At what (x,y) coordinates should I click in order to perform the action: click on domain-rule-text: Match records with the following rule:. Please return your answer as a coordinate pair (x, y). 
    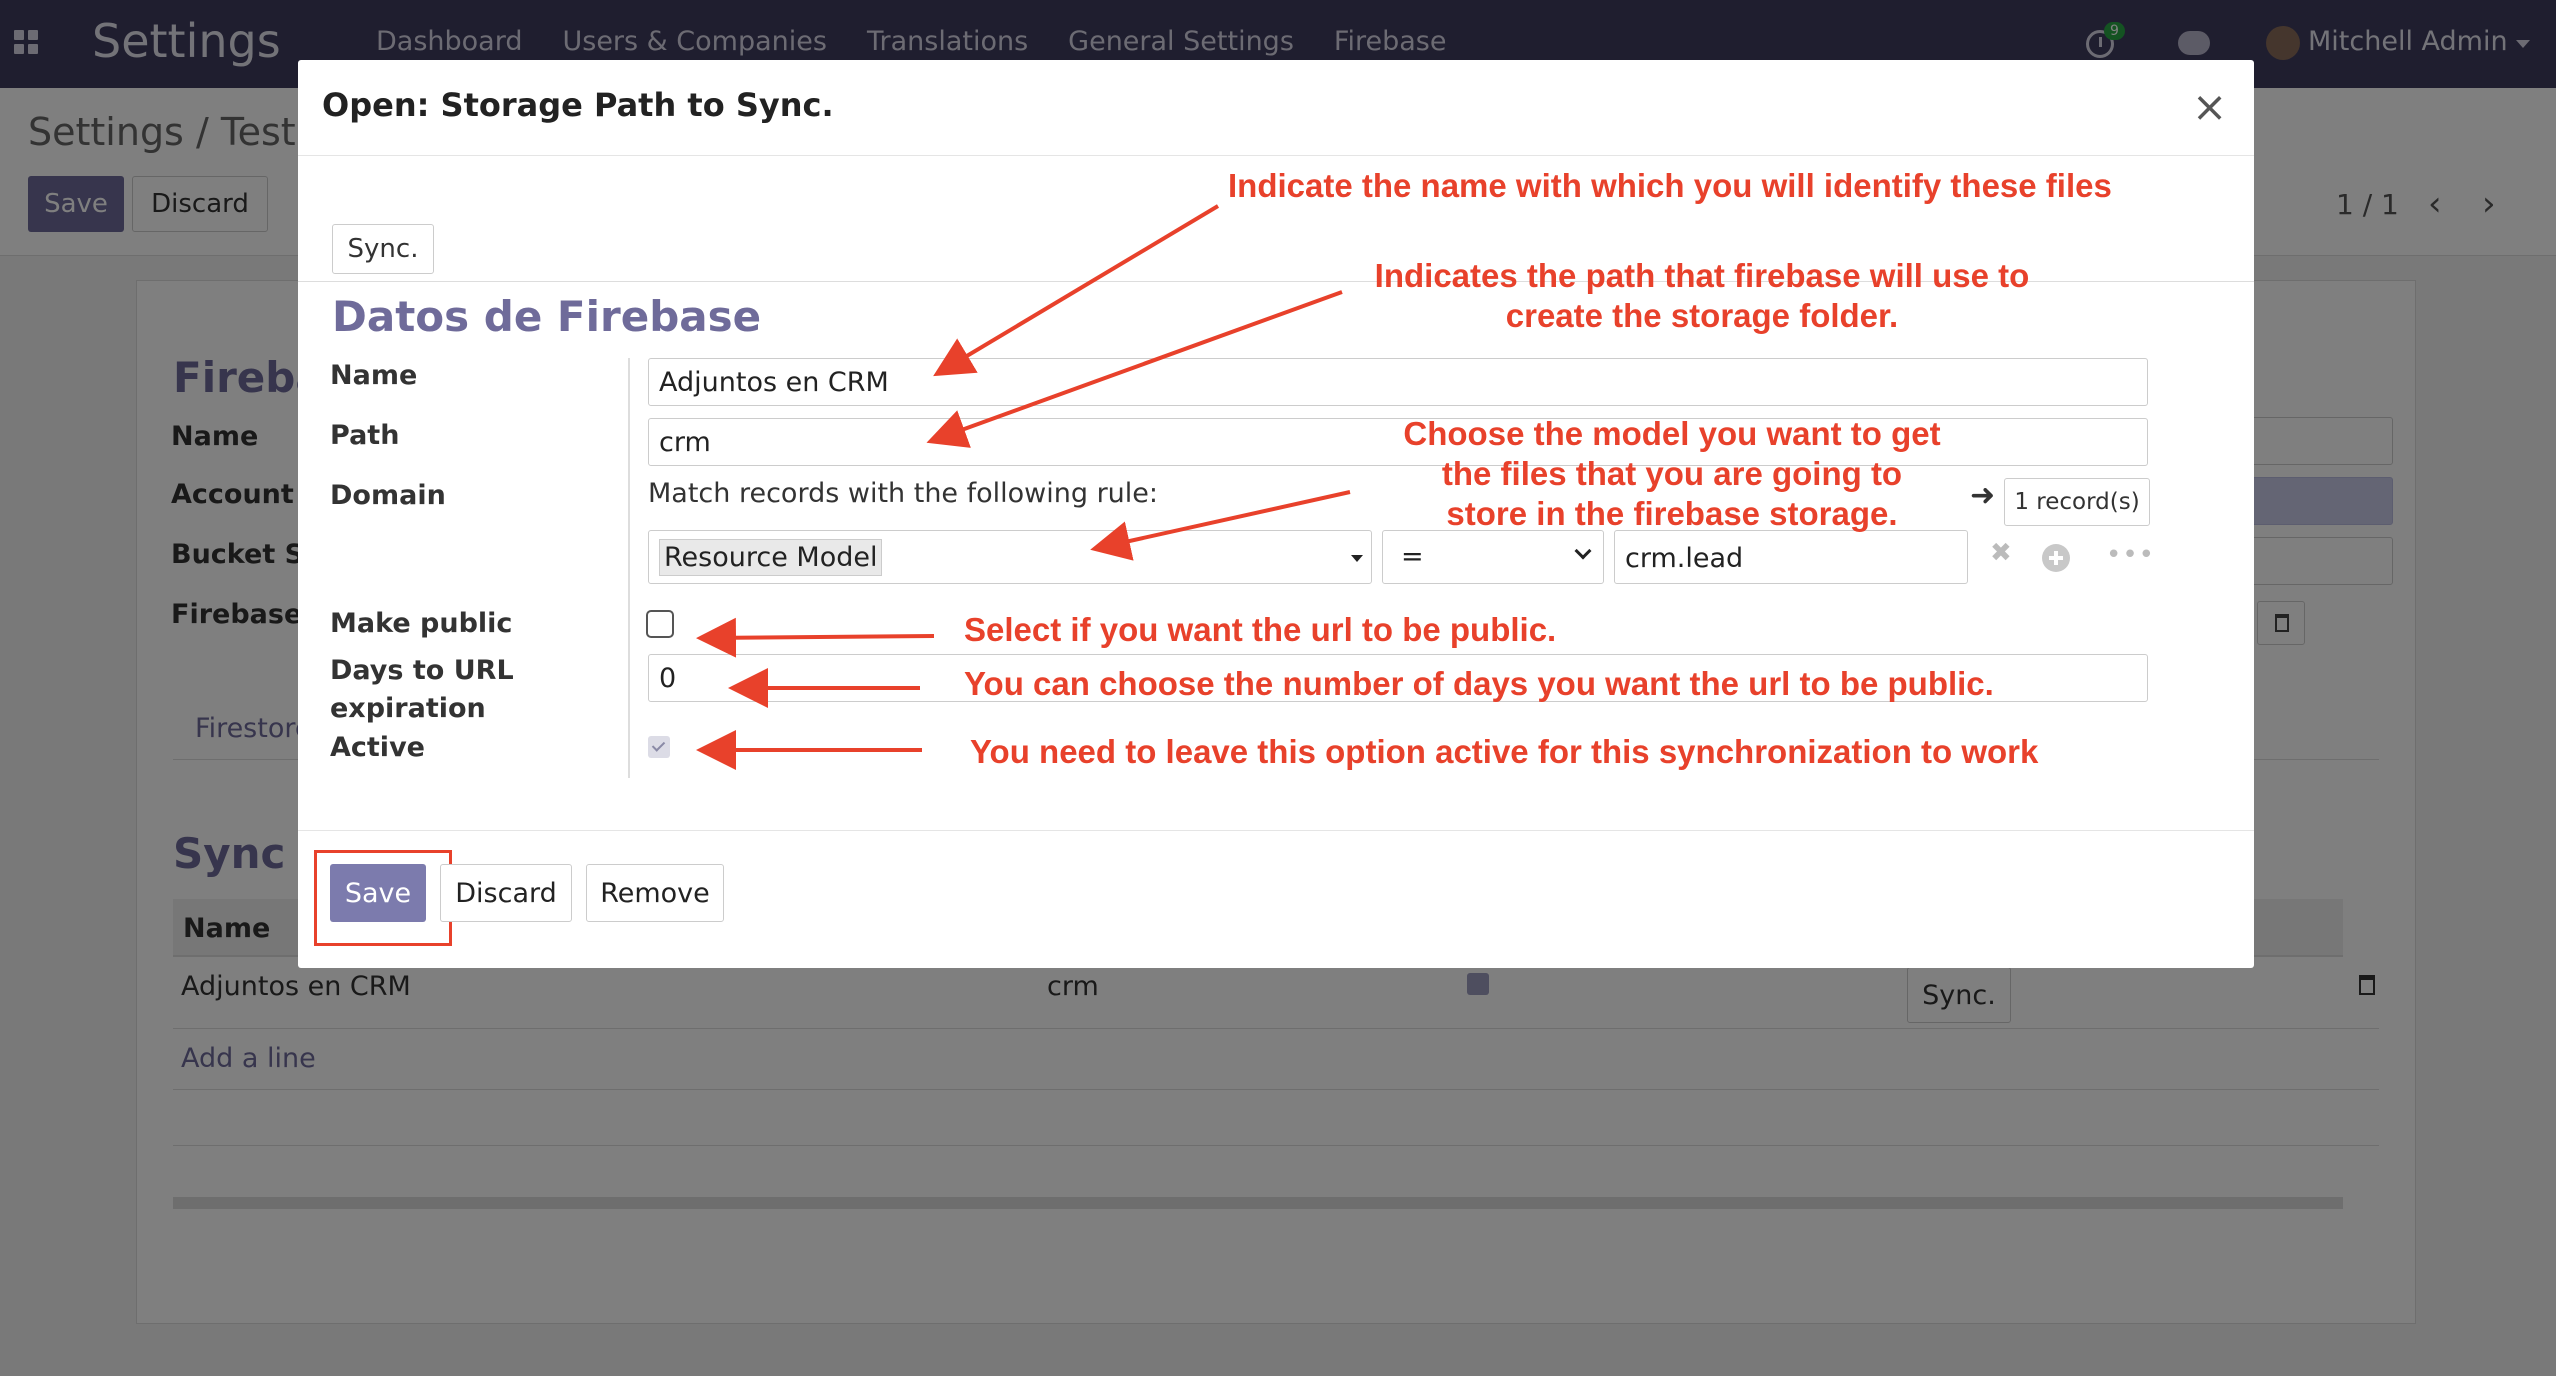
    Looking at the image, I should click on (903, 493).